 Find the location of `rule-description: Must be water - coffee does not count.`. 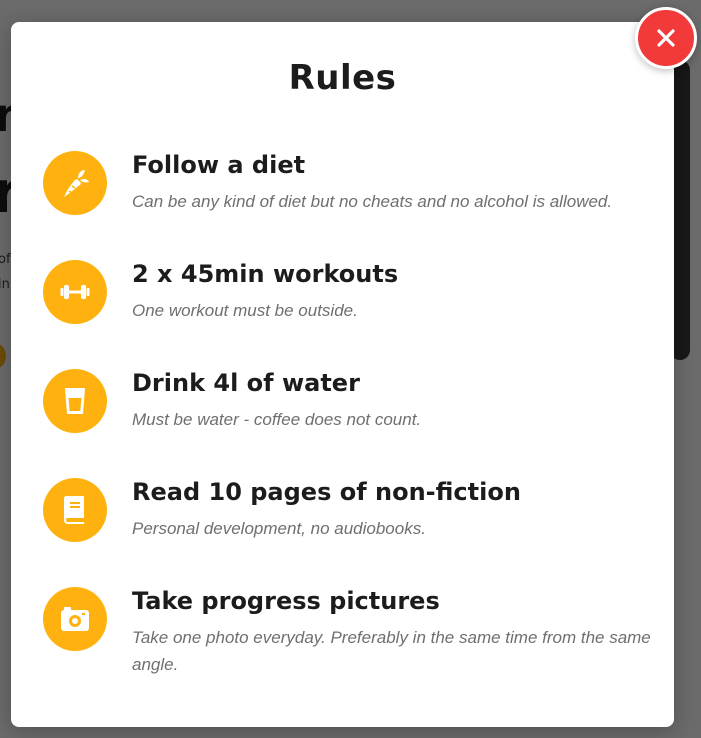

rule-description: Must be water - coffee does not count. is located at coordinates (277, 419).